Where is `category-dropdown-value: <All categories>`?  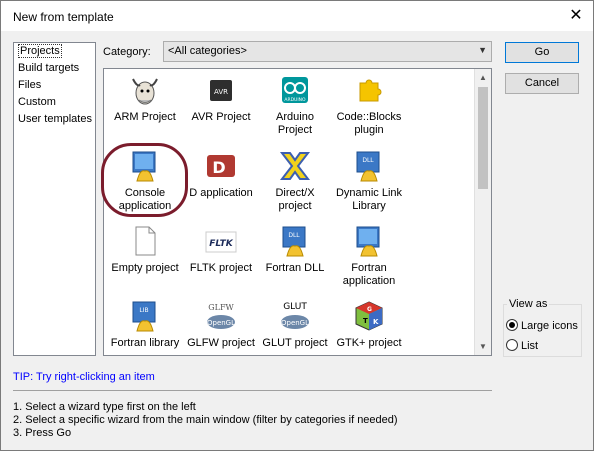
category-dropdown-value: <All categories> is located at coordinates (207, 51).